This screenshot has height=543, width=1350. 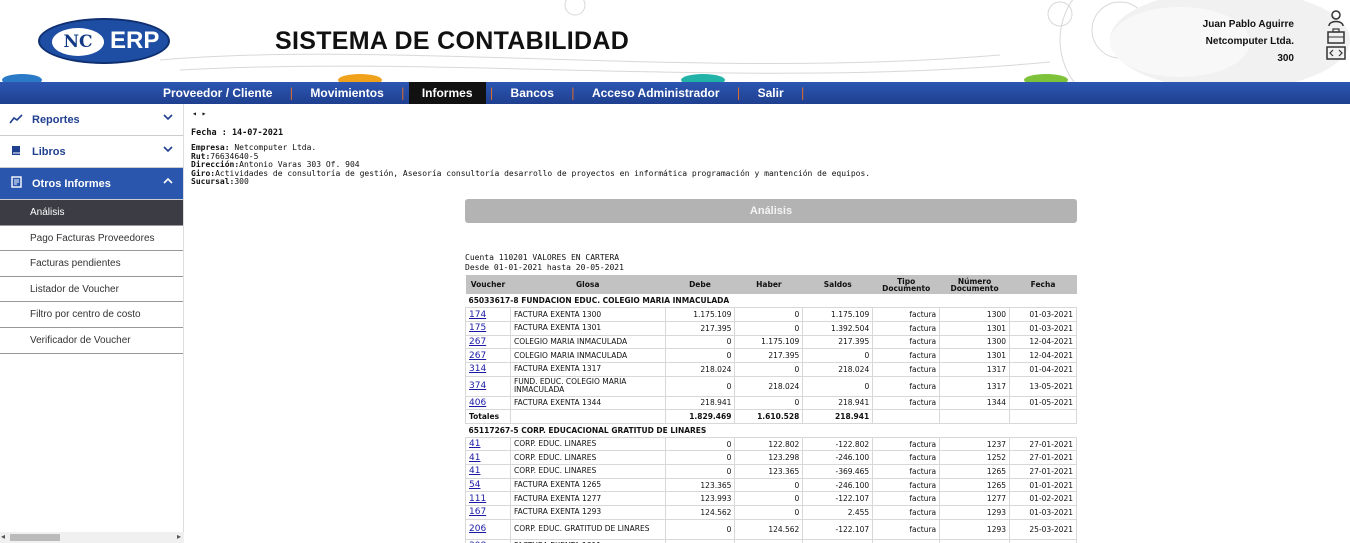 I want to click on haber-cell: 124.562, so click(x=769, y=529).